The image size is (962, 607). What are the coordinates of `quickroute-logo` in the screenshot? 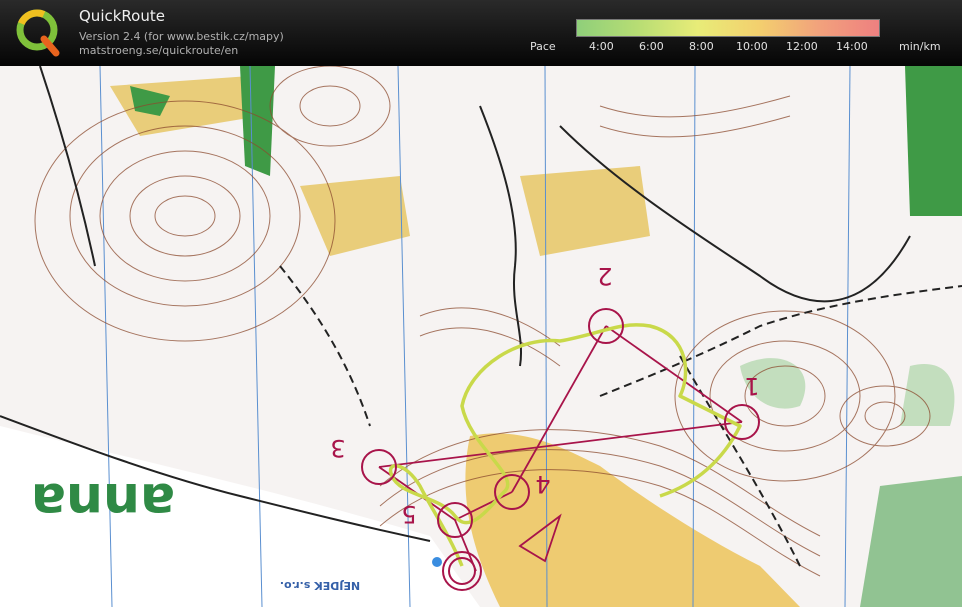 It's located at (38, 33).